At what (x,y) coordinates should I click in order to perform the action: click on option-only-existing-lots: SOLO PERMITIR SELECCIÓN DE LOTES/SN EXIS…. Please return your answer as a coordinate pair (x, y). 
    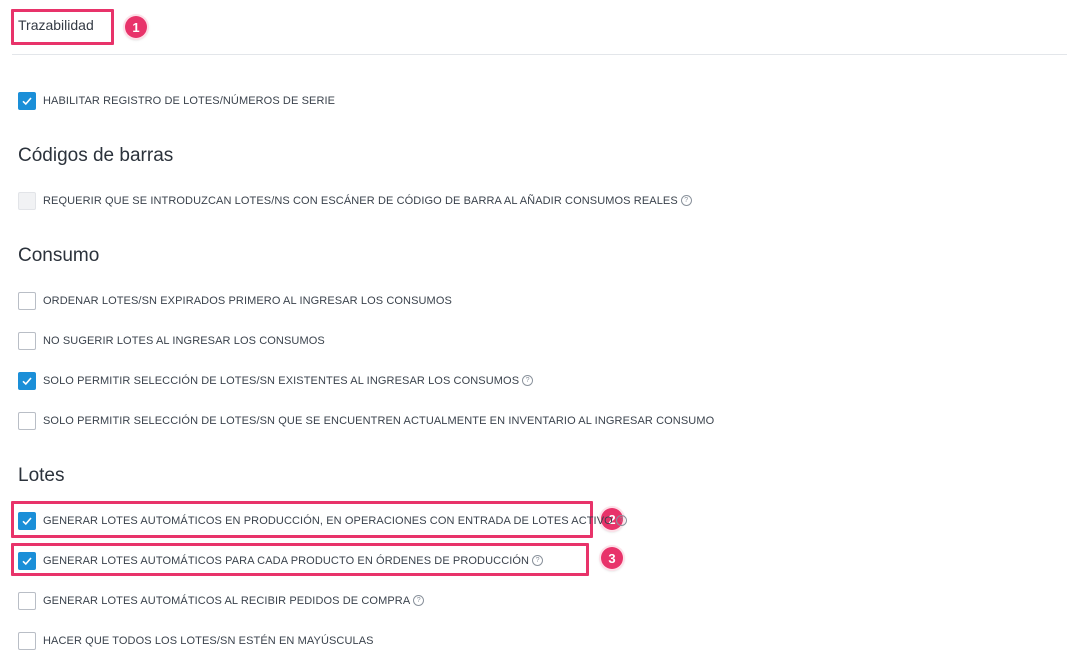
    Looking at the image, I should click on (276, 381).